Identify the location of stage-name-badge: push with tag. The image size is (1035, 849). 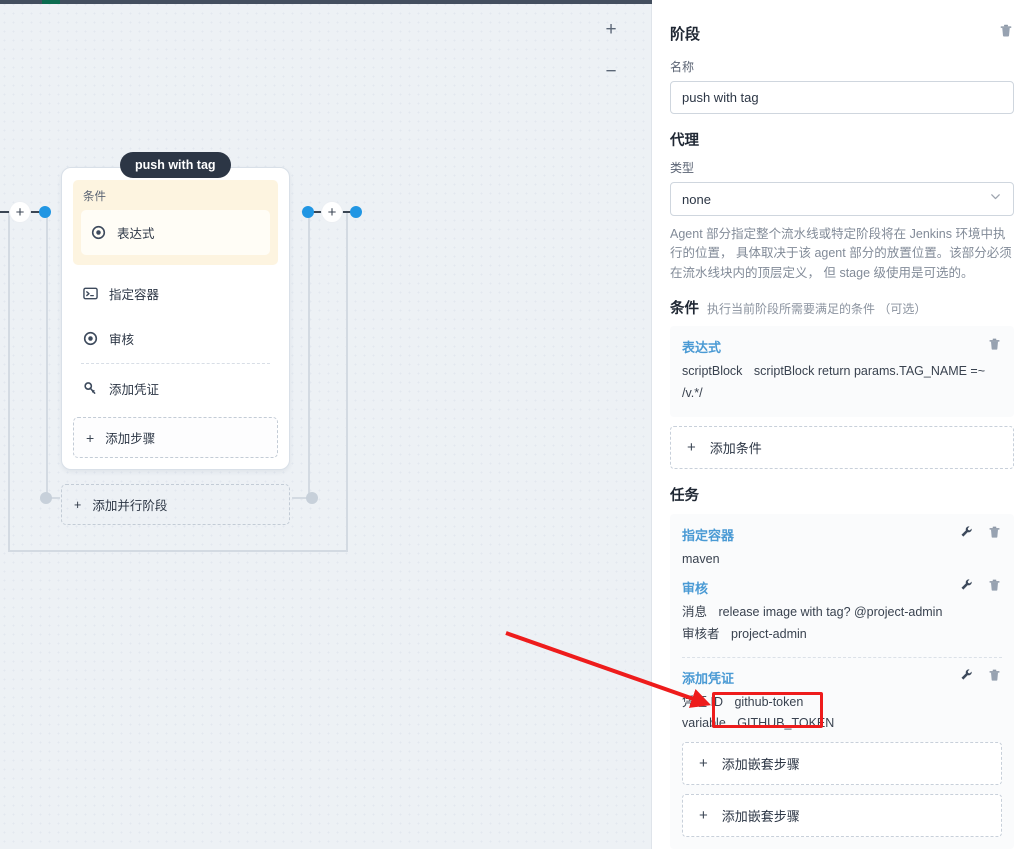
(175, 165).